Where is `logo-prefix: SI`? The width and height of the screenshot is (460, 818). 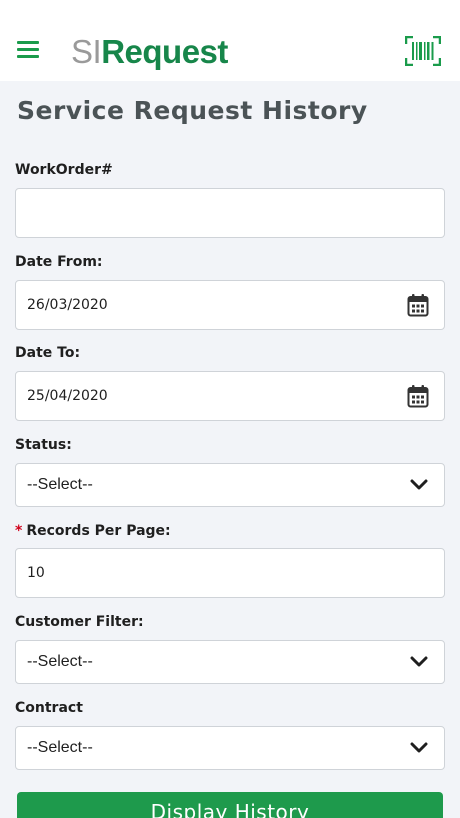 logo-prefix: SI is located at coordinates (86, 51).